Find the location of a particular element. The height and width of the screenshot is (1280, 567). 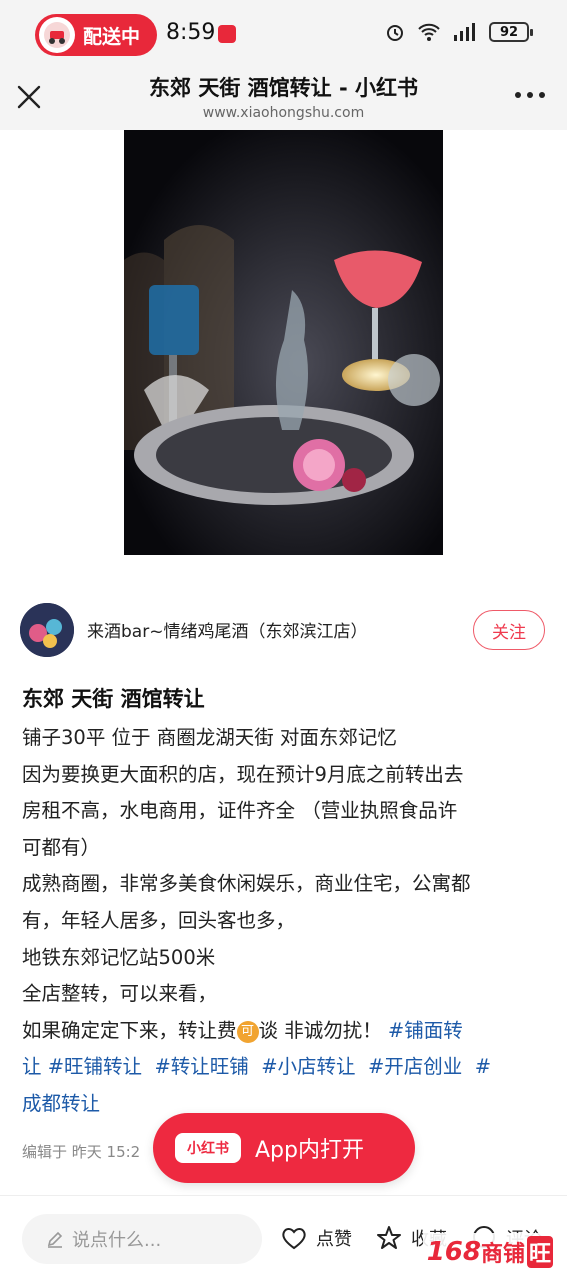

hashtag-link: #旺铺转让 is located at coordinates (95, 1066).